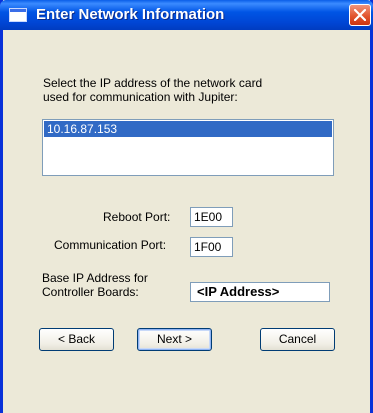 The width and height of the screenshot is (373, 413). Describe the element at coordinates (90, 292) in the screenshot. I see `base-ip-label-line-2: Controller Boards:` at that location.